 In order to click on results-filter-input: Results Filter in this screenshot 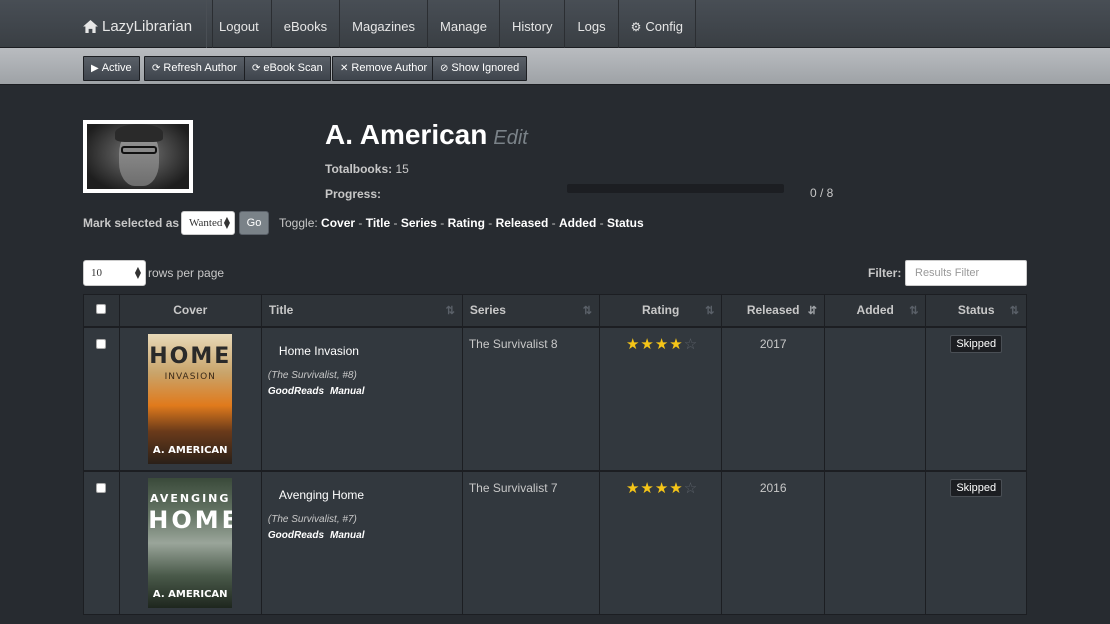, I will do `click(966, 273)`.